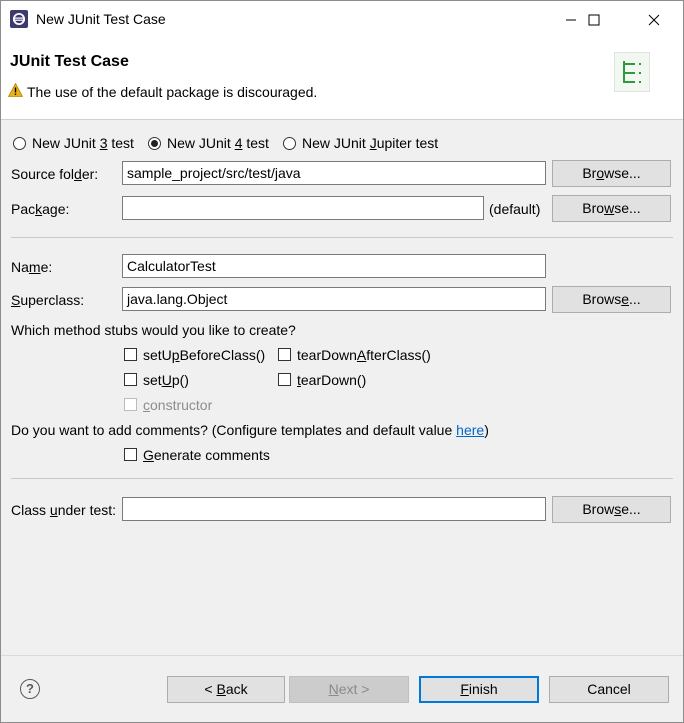 The width and height of the screenshot is (684, 723). Describe the element at coordinates (284, 379) in the screenshot. I see `teardown-checkbox` at that location.